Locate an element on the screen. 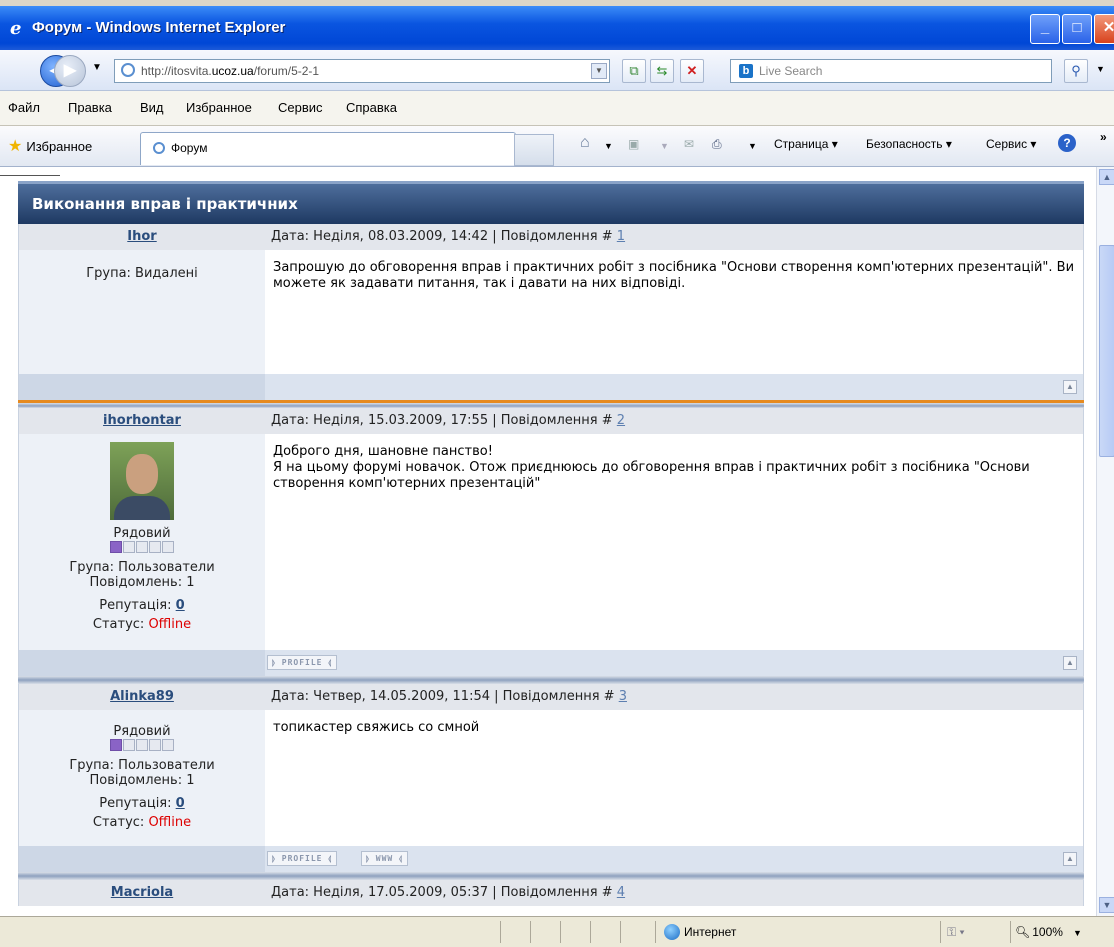 Image resolution: width=1114 pixels, height=947 pixels. mail-icon: ✉ is located at coordinates (689, 144).